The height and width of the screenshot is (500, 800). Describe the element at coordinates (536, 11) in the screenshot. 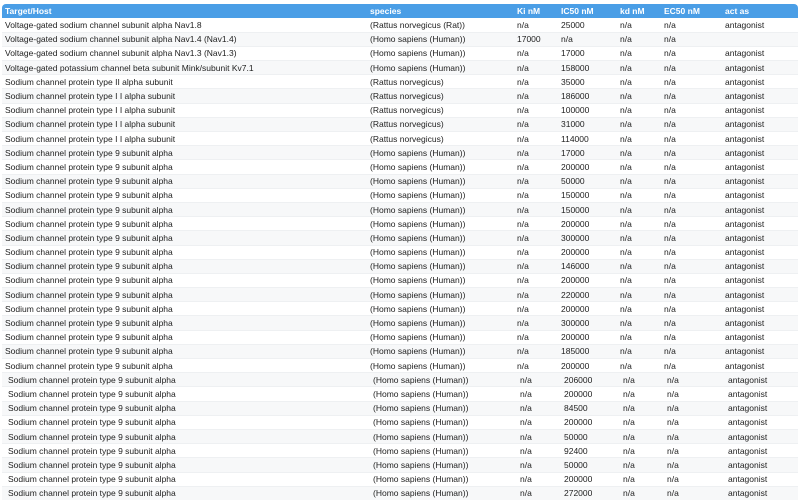

I see `column-header-ki: Ki nM` at that location.